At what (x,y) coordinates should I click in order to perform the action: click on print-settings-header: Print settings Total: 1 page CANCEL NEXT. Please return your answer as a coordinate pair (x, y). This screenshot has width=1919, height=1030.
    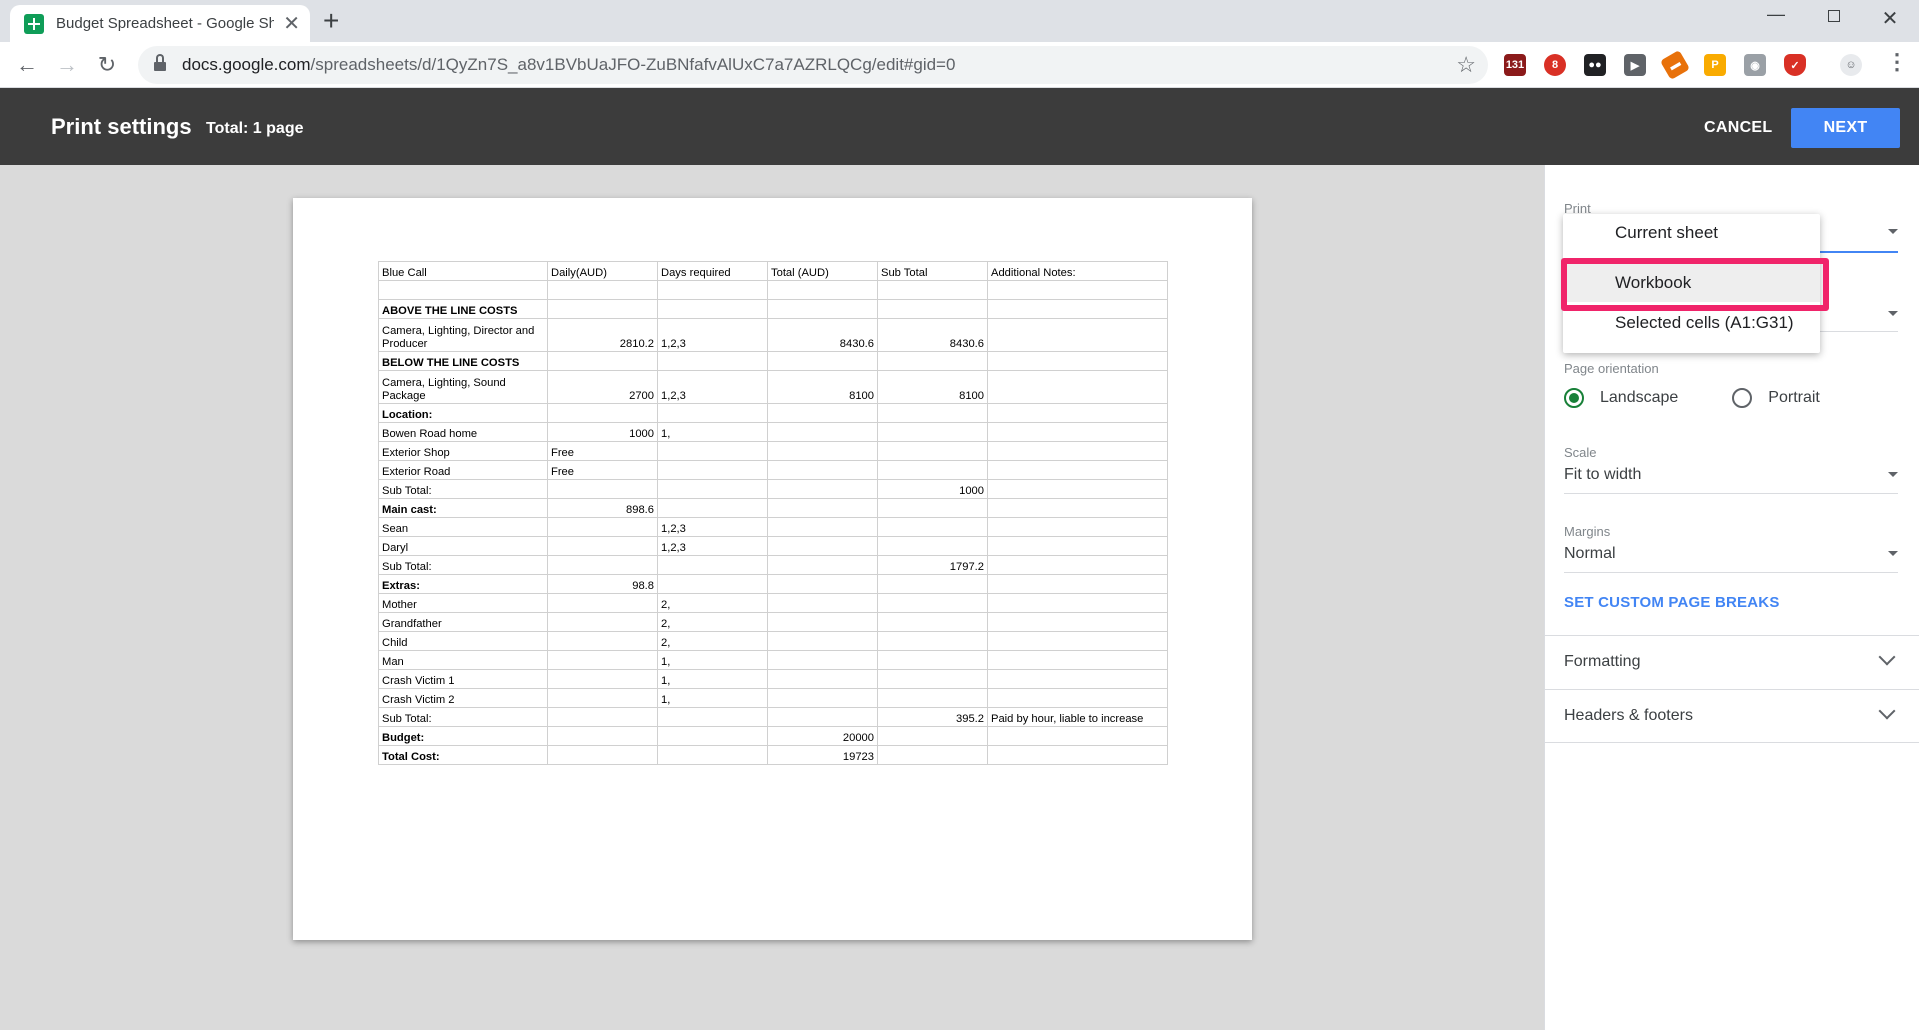
    Looking at the image, I should click on (959, 126).